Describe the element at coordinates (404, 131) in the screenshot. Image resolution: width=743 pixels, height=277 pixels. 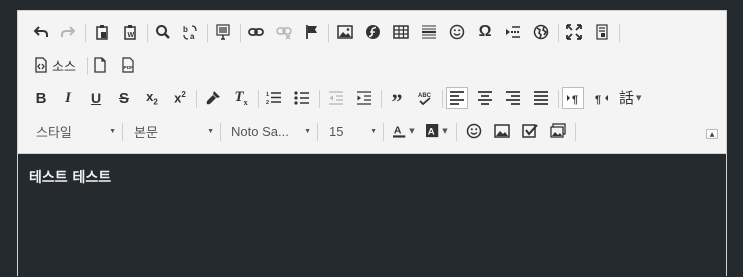
I see `text-color-icon: A ▼` at that location.